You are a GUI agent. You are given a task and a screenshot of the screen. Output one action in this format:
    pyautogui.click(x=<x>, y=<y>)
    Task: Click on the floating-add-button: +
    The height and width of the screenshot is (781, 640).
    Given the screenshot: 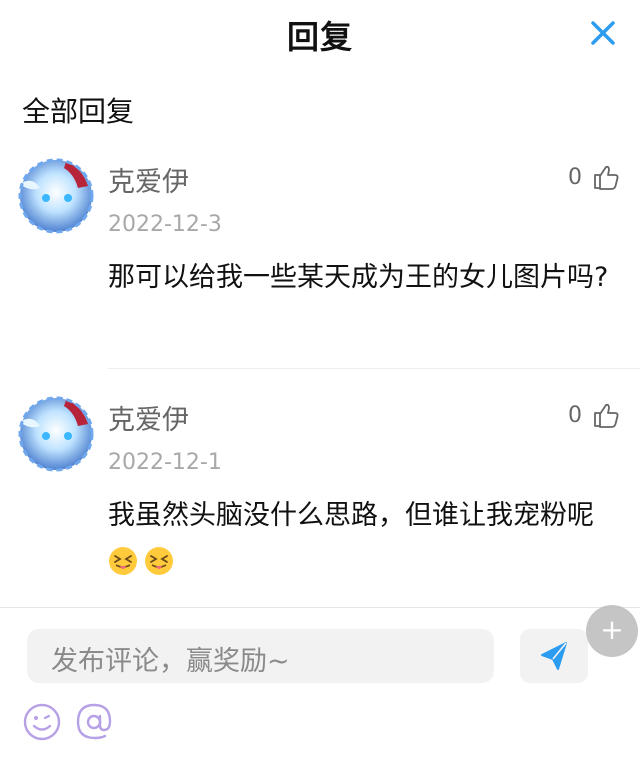 What is the action you would take?
    pyautogui.click(x=612, y=631)
    